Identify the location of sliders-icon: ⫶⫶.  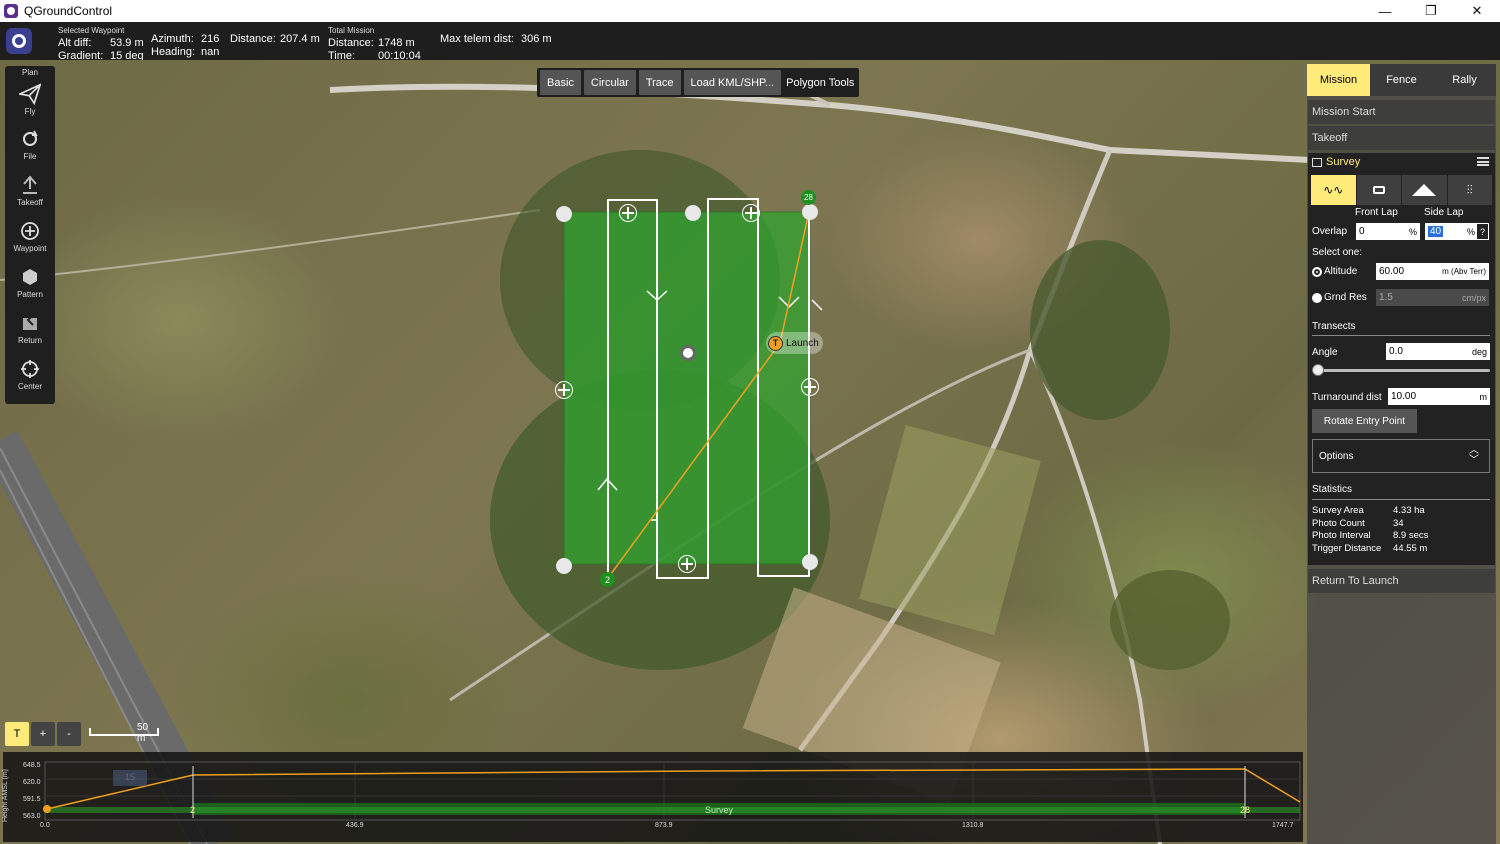
(1469, 189).